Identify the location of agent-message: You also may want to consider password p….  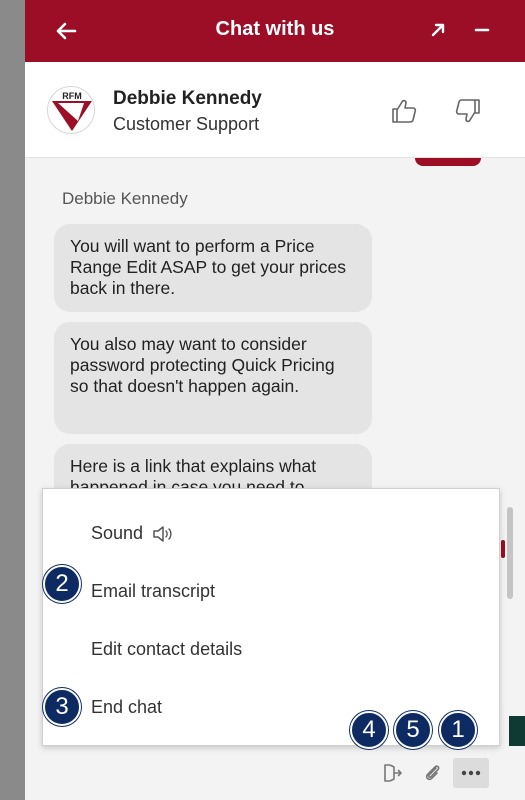
(213, 378).